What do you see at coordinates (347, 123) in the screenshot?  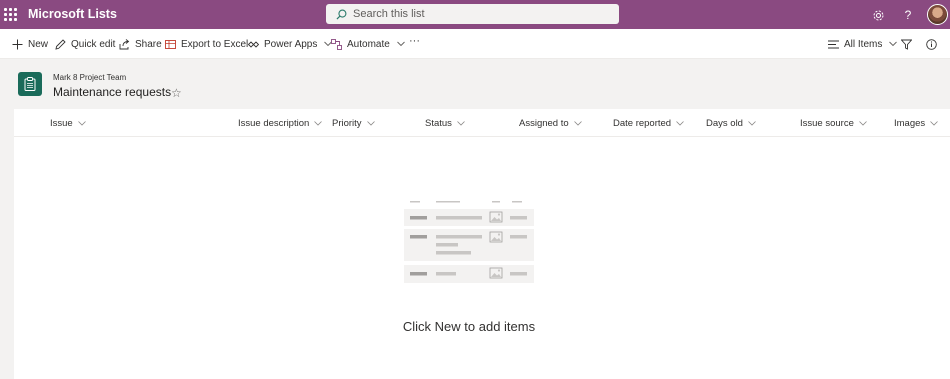 I see `column-label: Priority` at bounding box center [347, 123].